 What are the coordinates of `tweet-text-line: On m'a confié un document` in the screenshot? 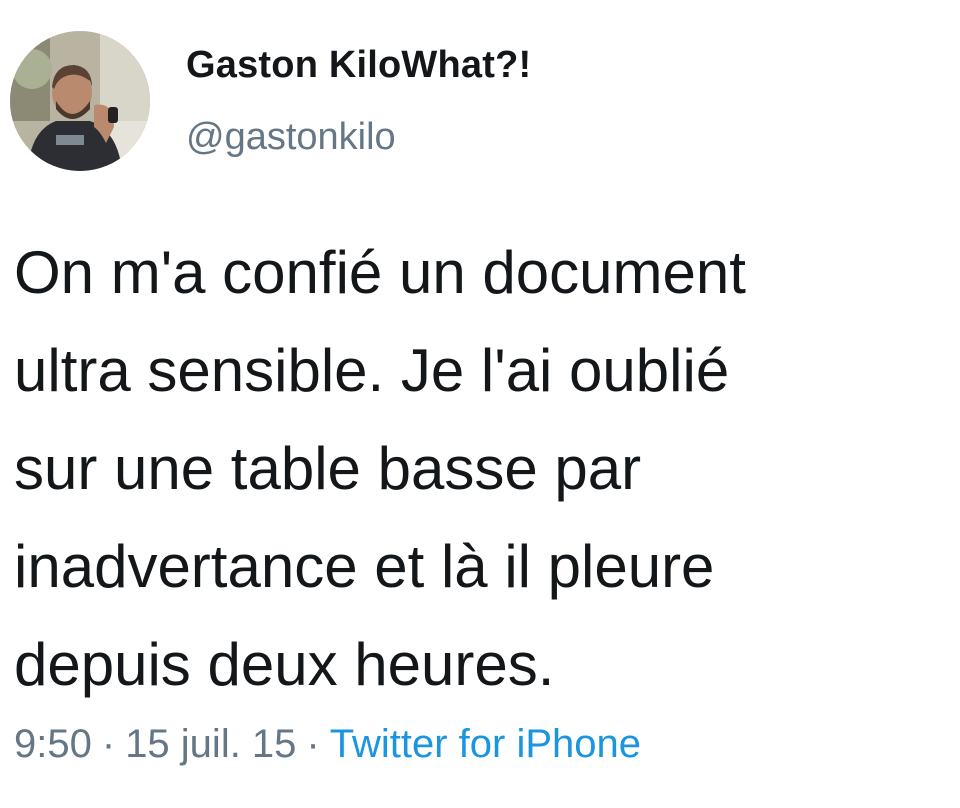 It's located at (380, 272).